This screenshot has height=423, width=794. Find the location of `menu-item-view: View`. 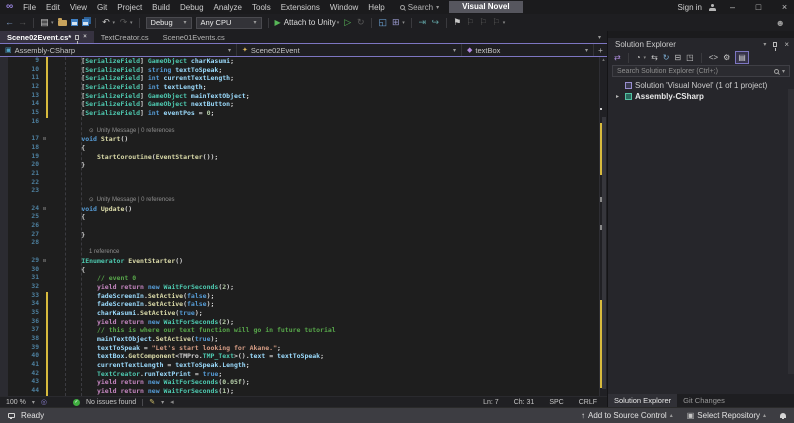

menu-item-view: View is located at coordinates (78, 7).